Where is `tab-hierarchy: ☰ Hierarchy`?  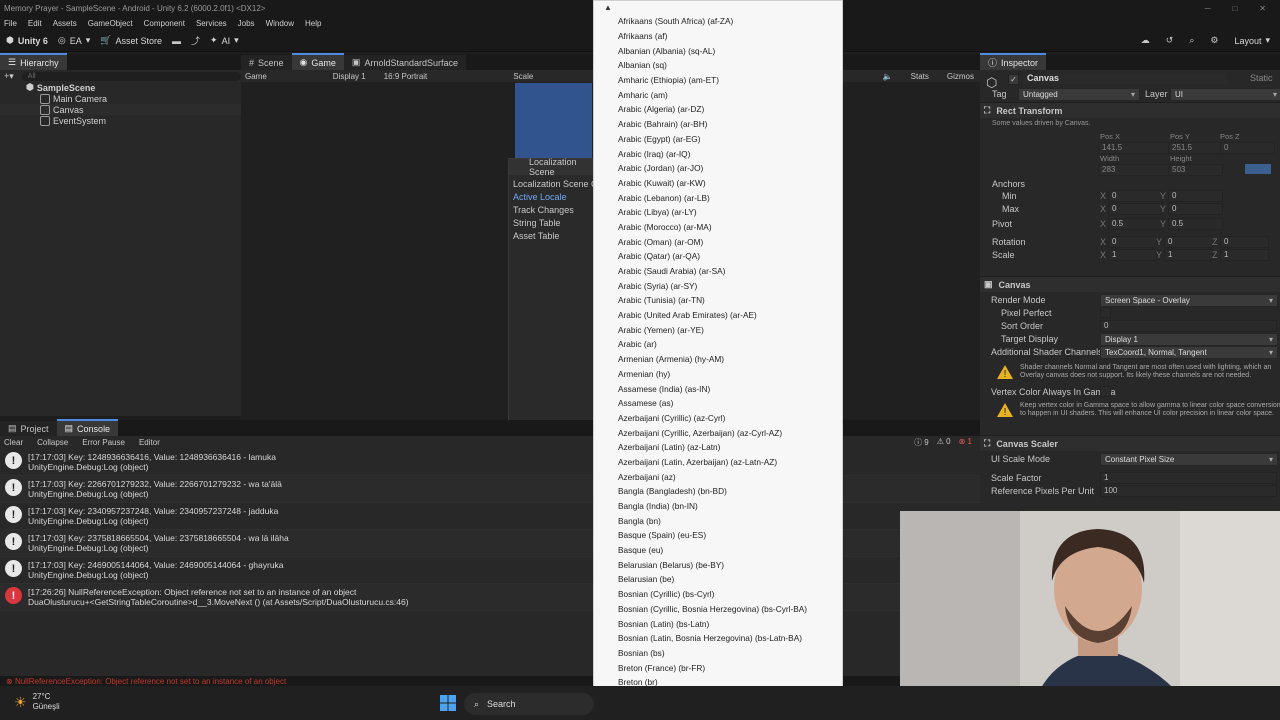 tab-hierarchy: ☰ Hierarchy is located at coordinates (33, 61).